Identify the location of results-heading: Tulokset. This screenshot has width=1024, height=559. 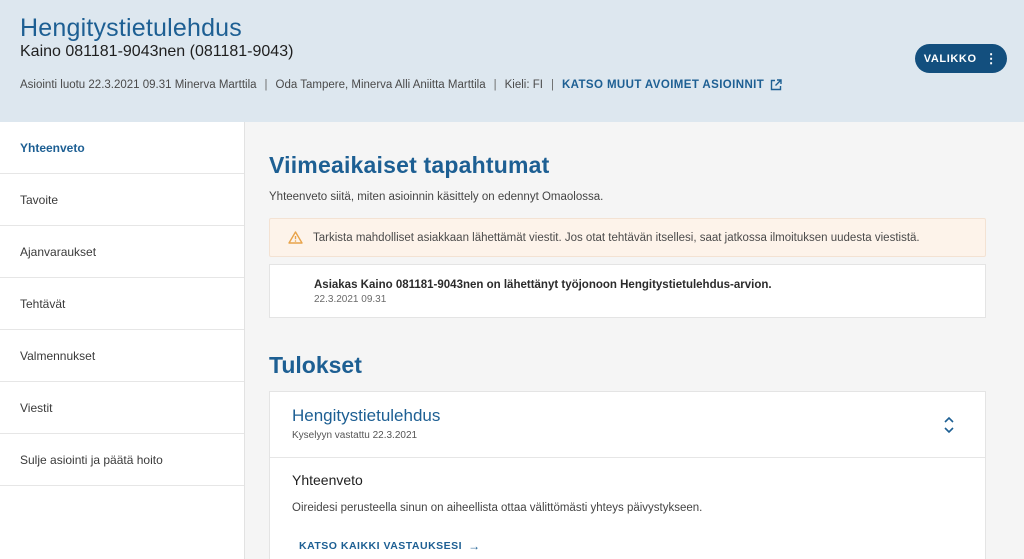
(315, 365).